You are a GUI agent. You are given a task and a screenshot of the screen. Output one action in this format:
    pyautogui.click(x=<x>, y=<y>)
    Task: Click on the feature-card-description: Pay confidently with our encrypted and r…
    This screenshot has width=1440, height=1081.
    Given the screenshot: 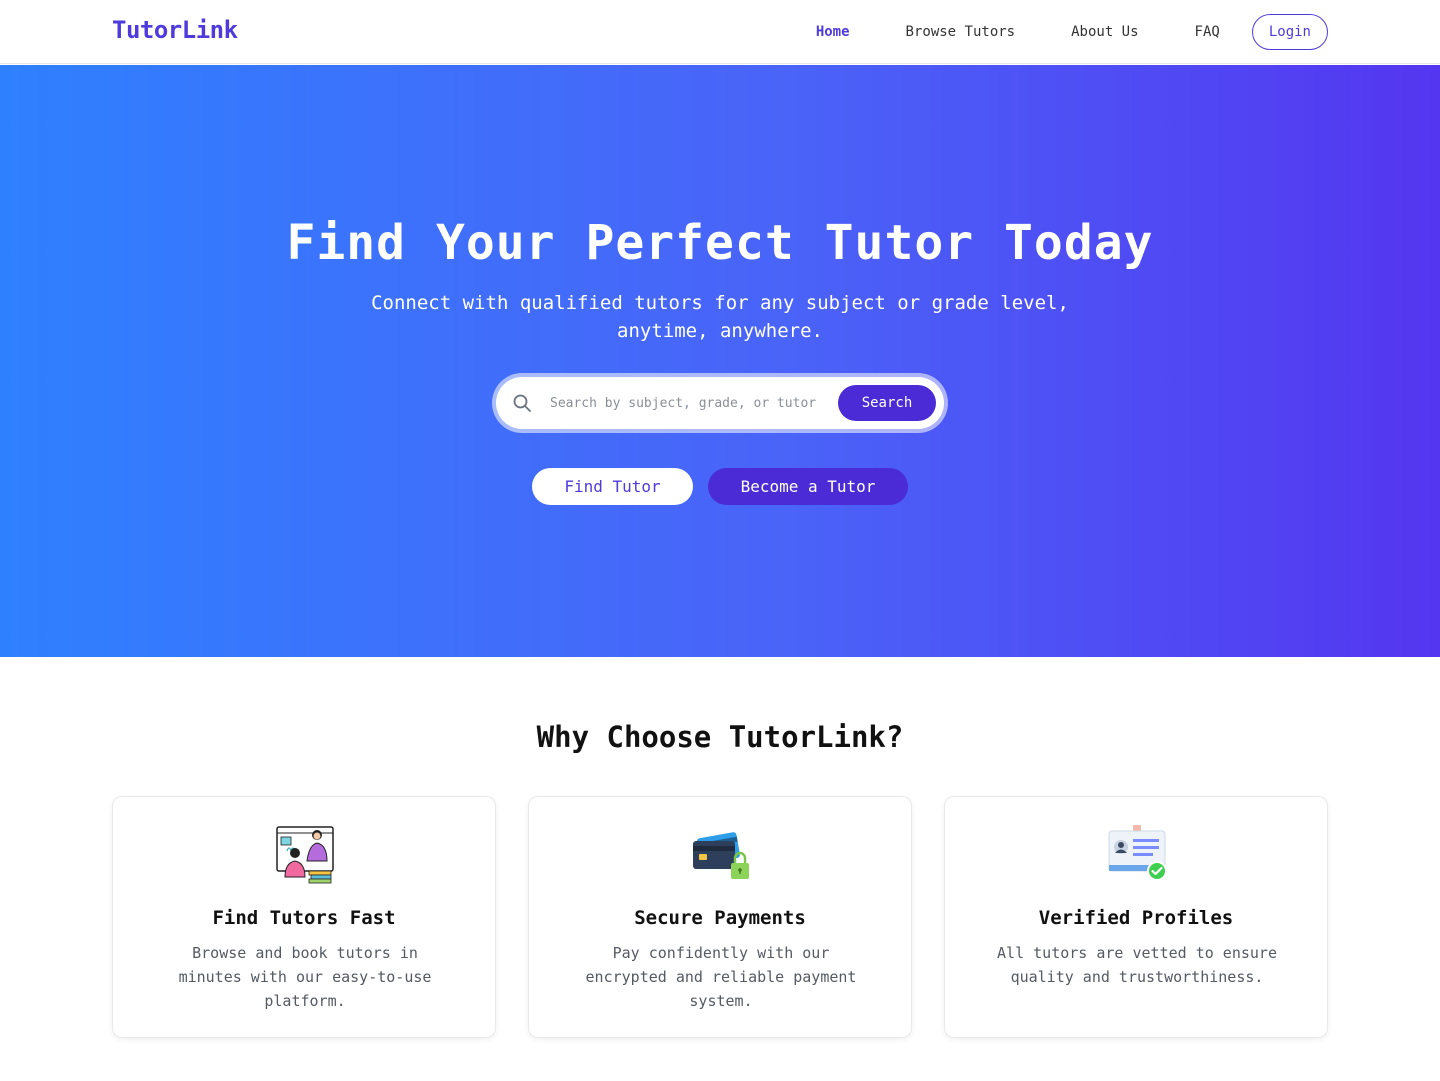 What is the action you would take?
    pyautogui.click(x=721, y=977)
    